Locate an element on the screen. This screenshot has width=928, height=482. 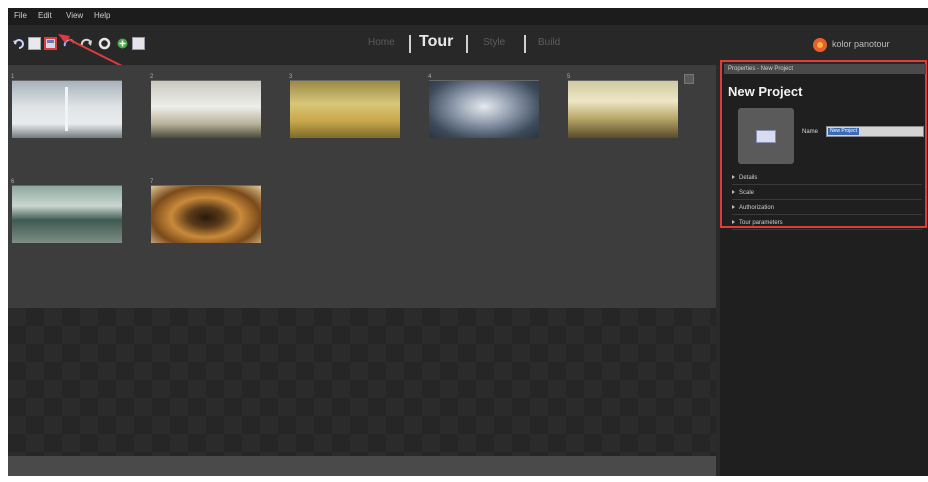
project-name-value: New Project is located at coordinates (843, 131).